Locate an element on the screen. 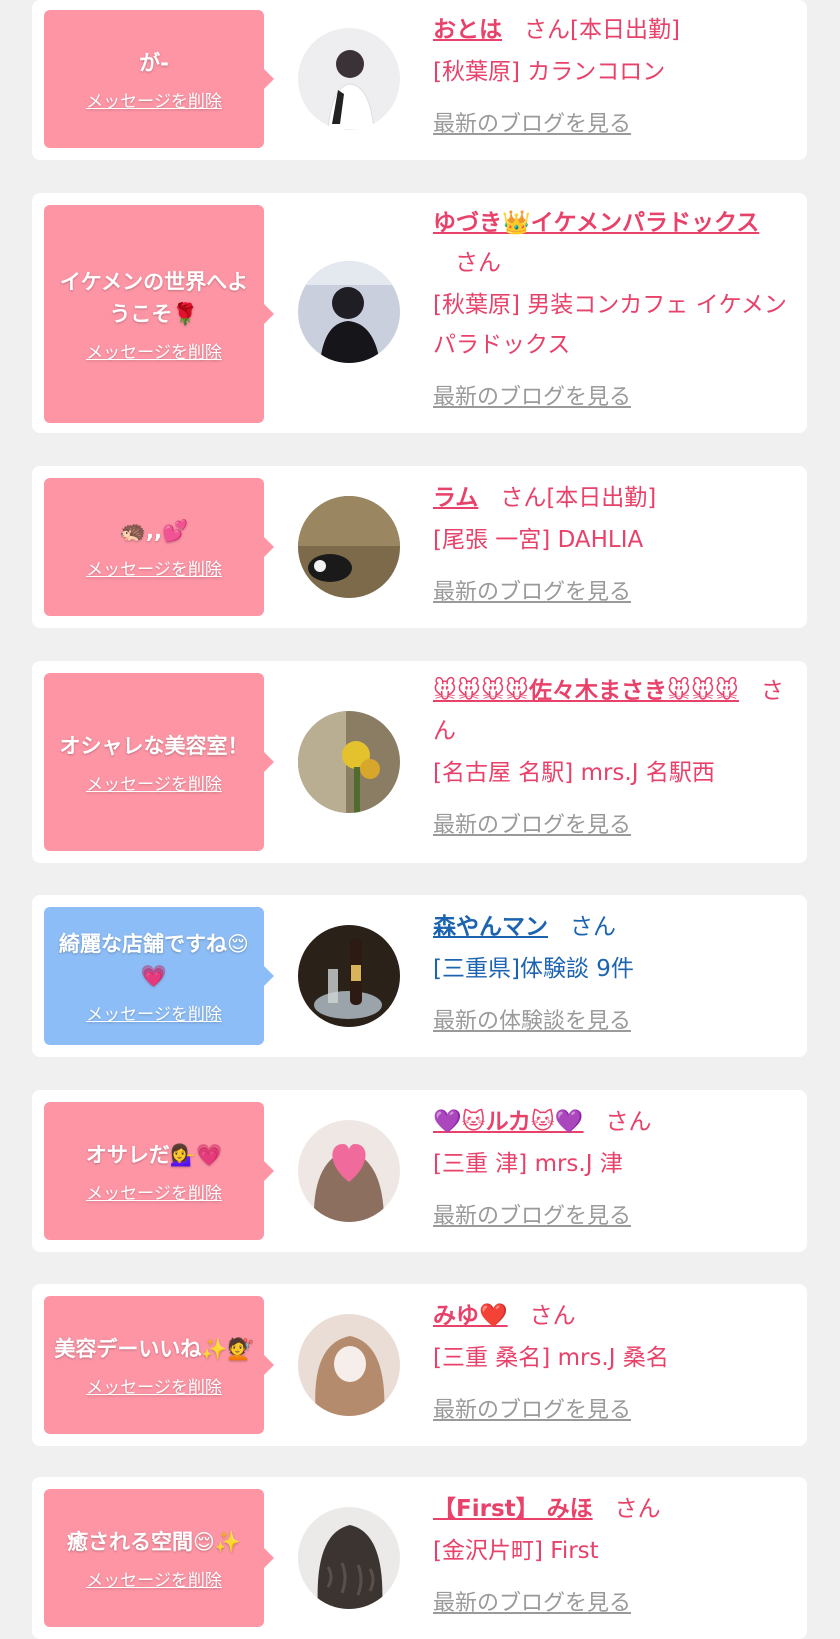  name-link: 【First】 みほ is located at coordinates (513, 1509).